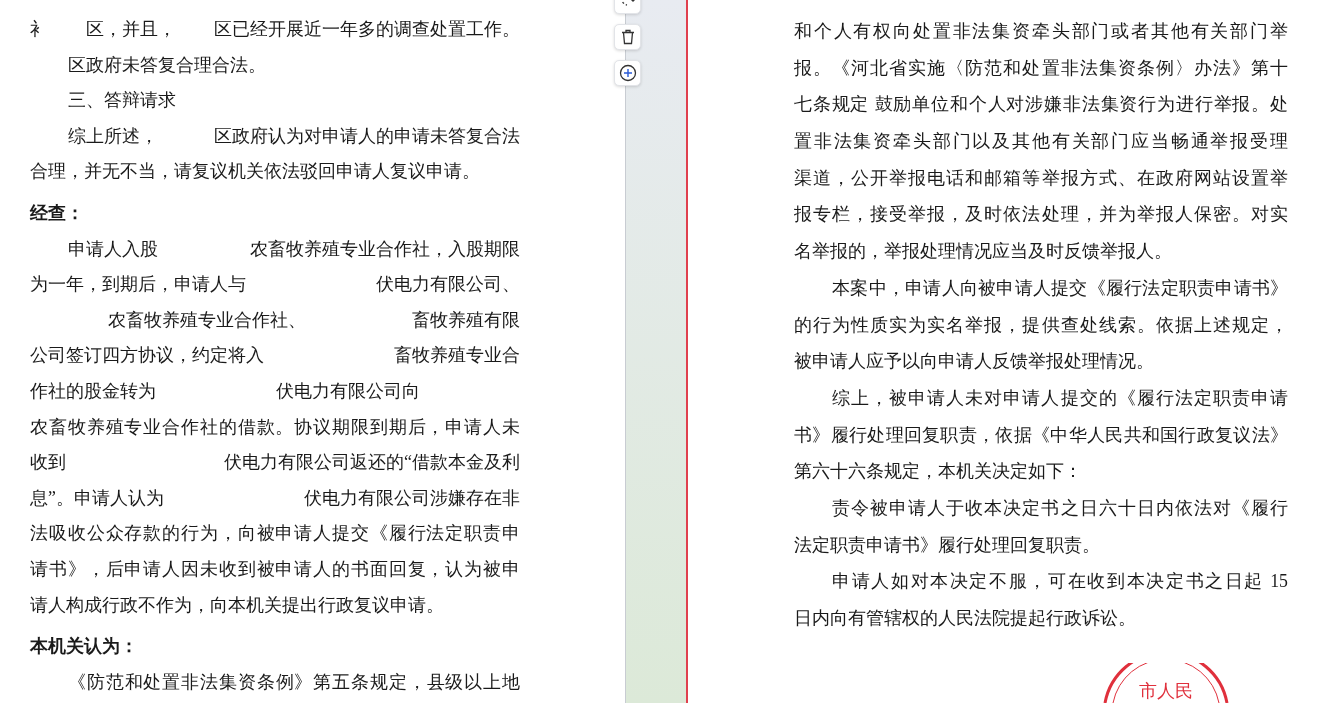  What do you see at coordinates (1041, 178) in the screenshot?
I see `document-text: 渠道，公开举报电话和邮箱等举报方式、在政府网站设置举` at bounding box center [1041, 178].